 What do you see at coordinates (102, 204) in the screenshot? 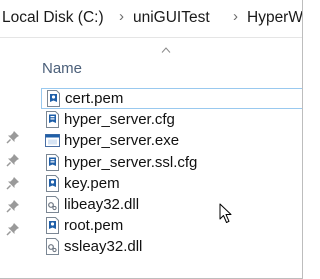
I see `file-name: libeay32.dll` at bounding box center [102, 204].